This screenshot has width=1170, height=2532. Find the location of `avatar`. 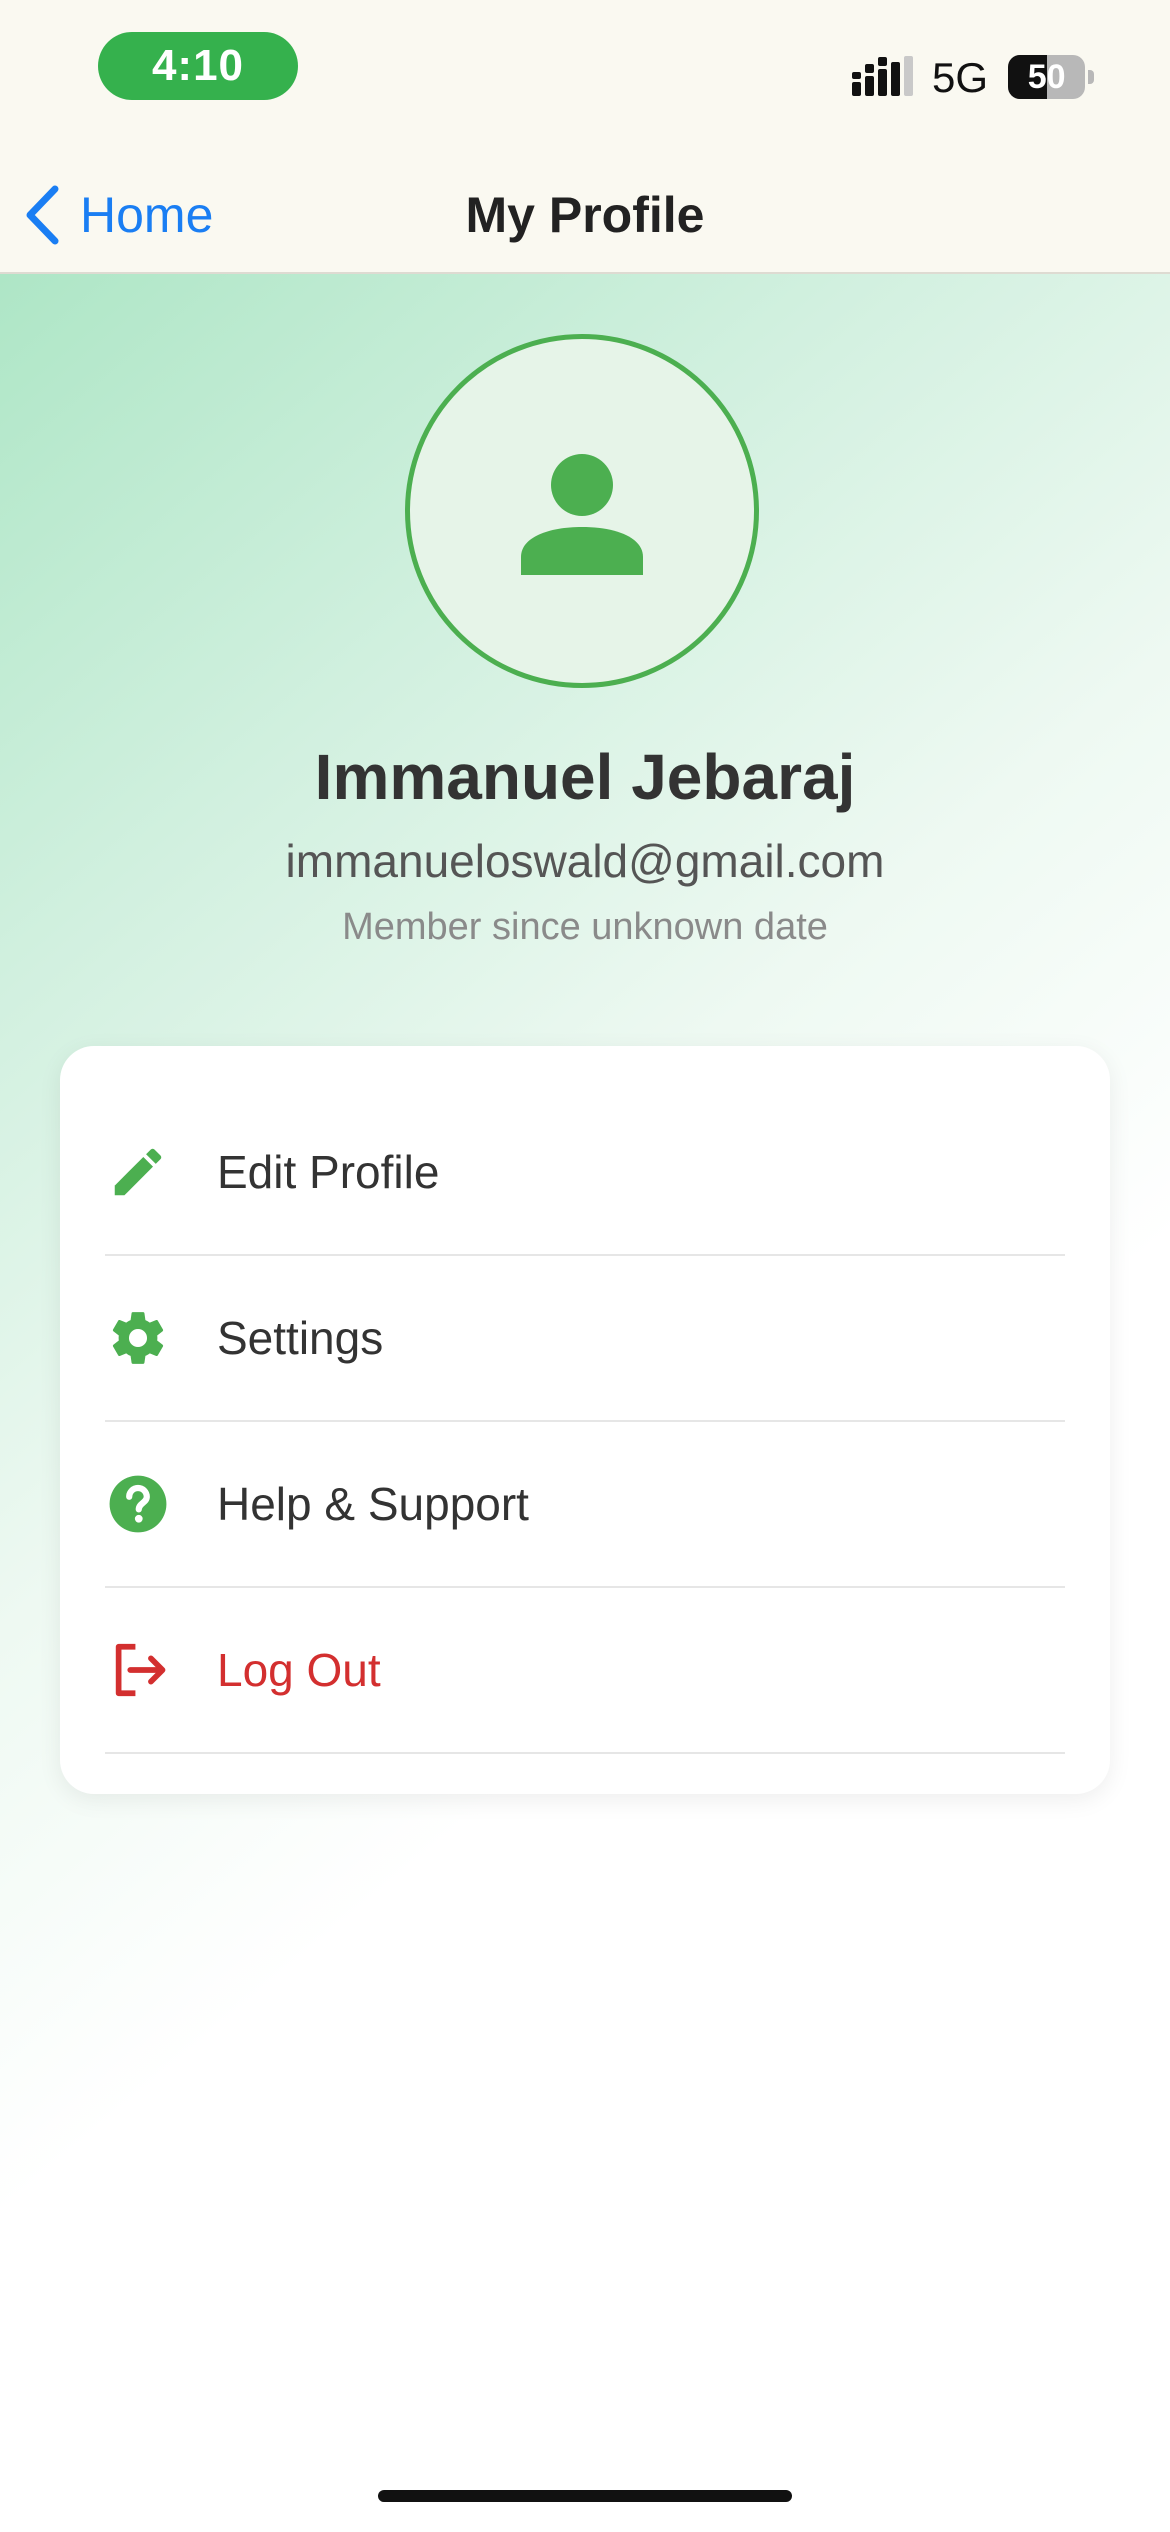

avatar is located at coordinates (582, 511).